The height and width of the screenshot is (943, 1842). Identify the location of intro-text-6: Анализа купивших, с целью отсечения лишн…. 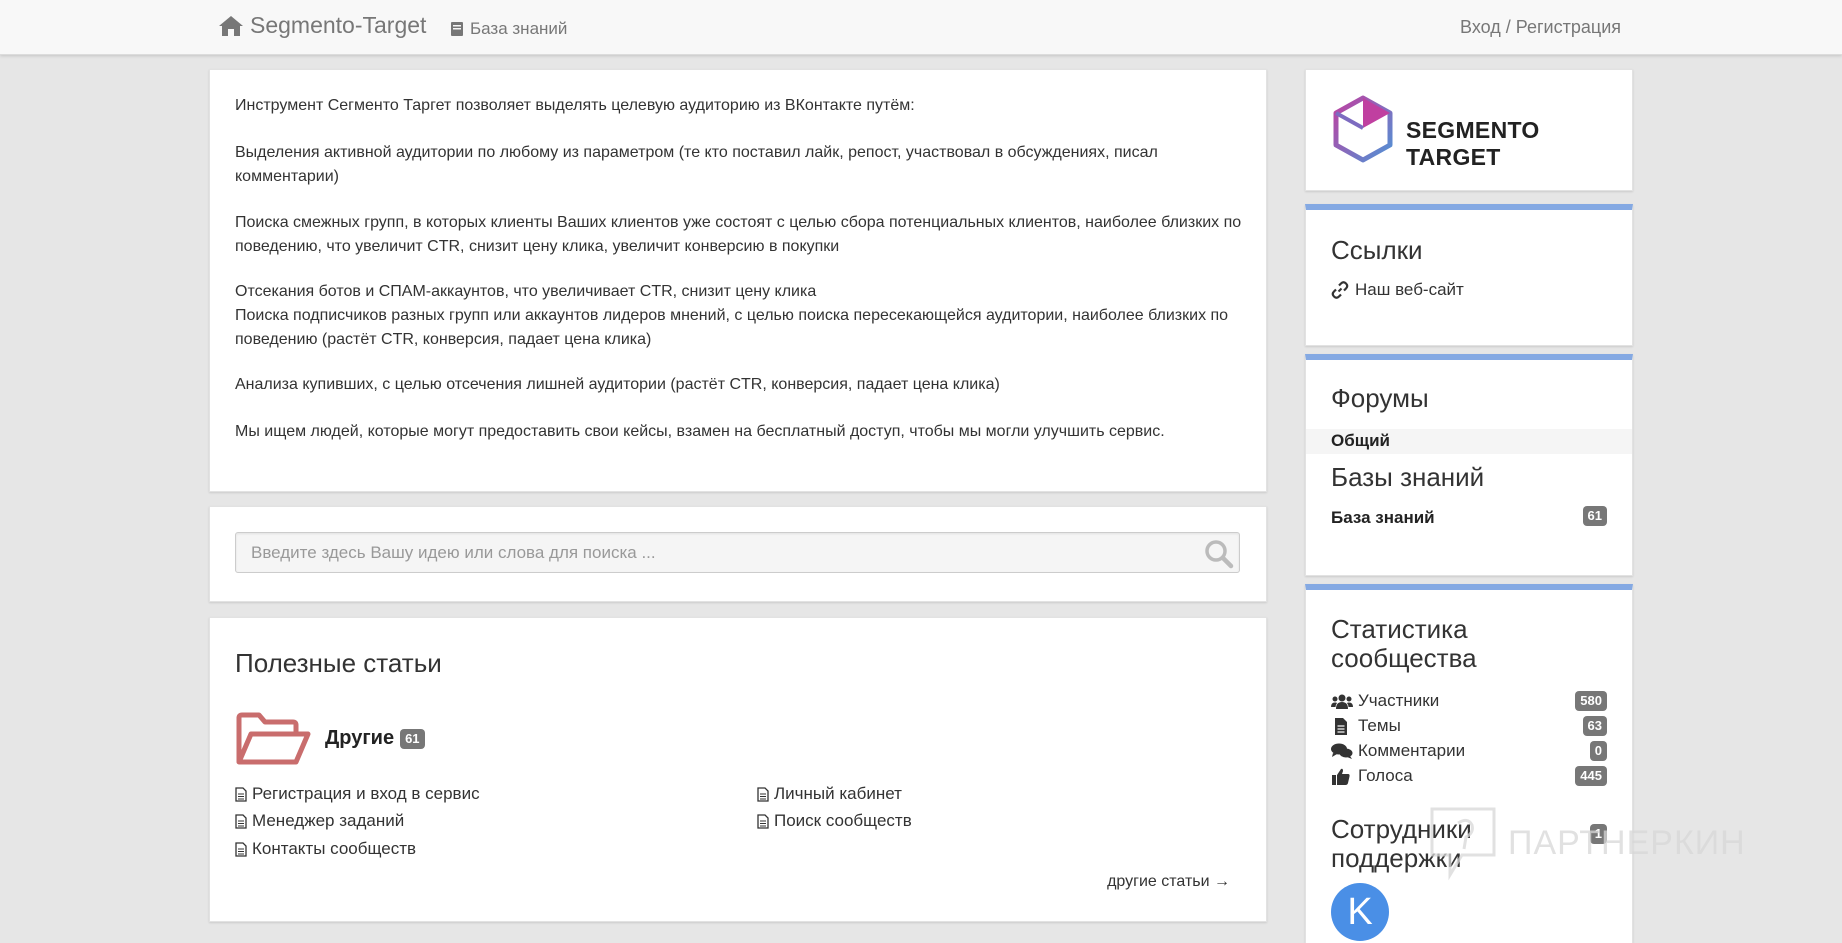
(617, 384).